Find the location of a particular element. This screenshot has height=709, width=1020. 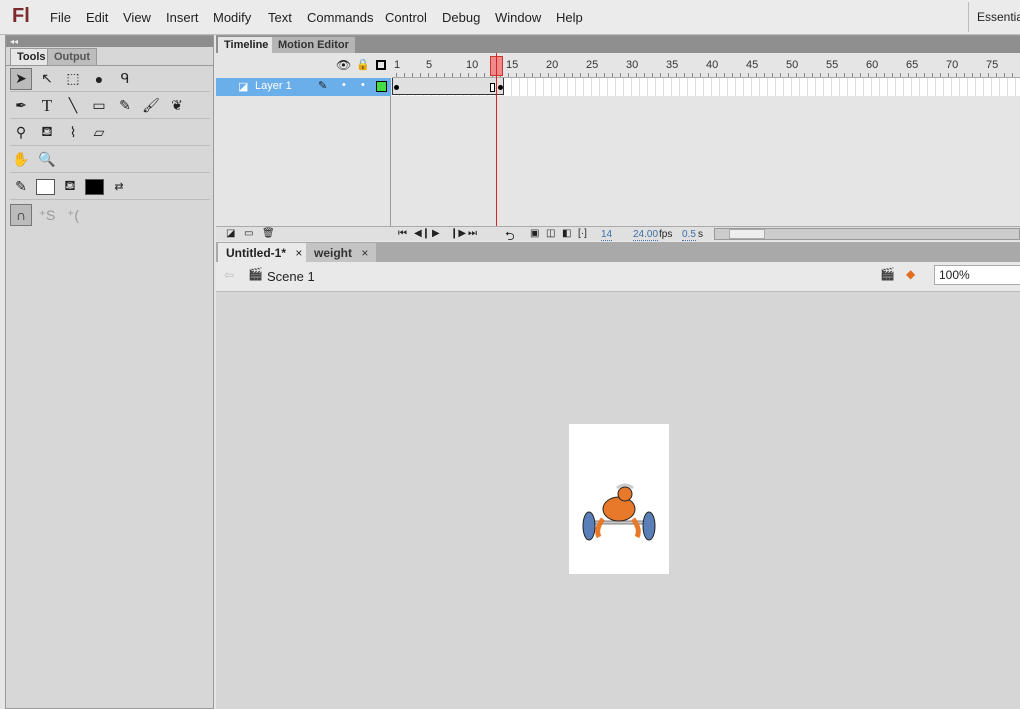

frame-number: 75 is located at coordinates (992, 65).